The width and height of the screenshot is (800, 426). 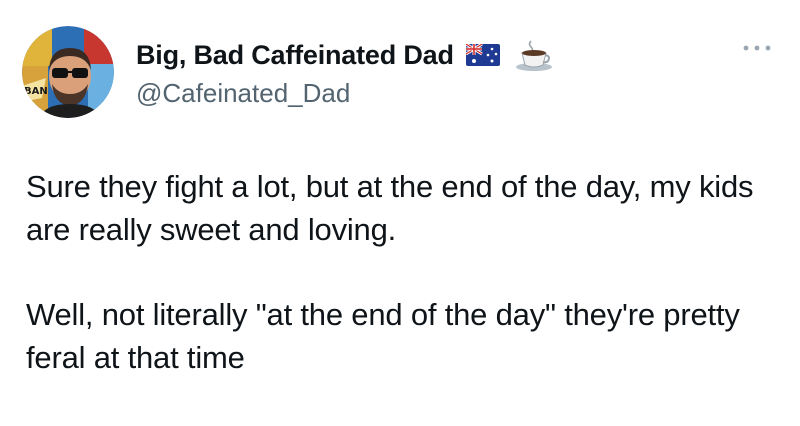 What do you see at coordinates (757, 45) in the screenshot?
I see `more-options-icon` at bounding box center [757, 45].